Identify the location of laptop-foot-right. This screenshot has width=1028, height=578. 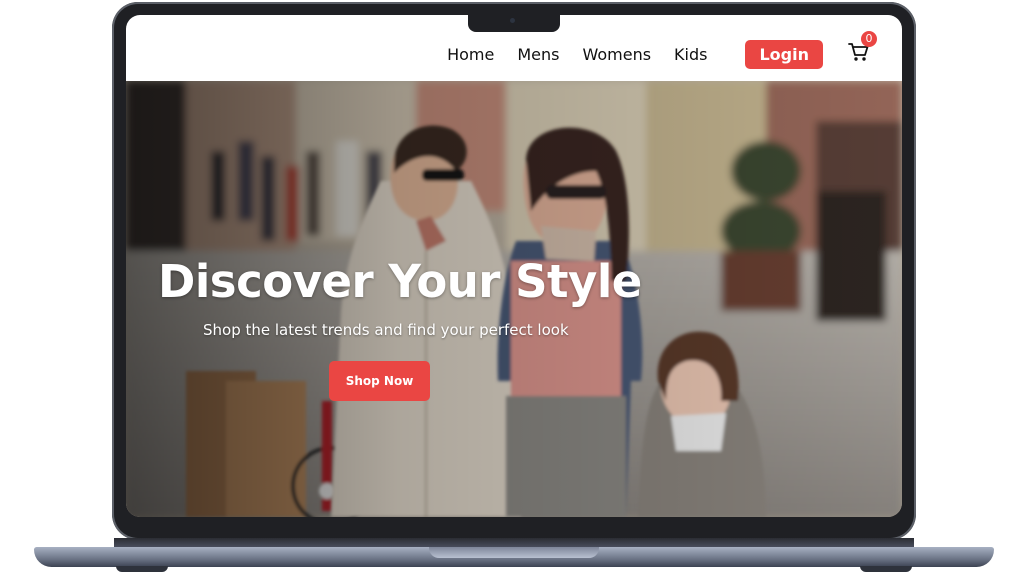
(886, 569).